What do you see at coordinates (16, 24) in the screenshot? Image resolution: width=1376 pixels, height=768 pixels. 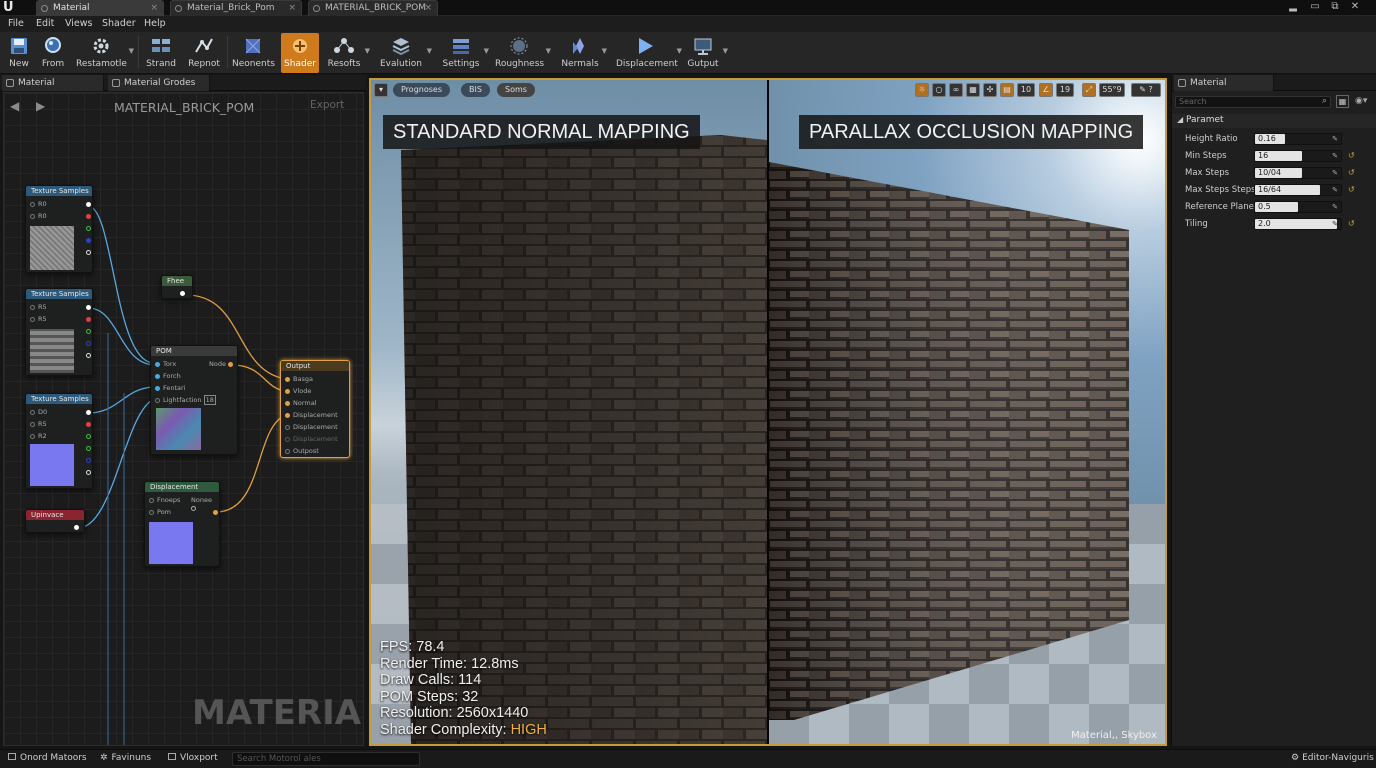 I see `menu-file: File` at bounding box center [16, 24].